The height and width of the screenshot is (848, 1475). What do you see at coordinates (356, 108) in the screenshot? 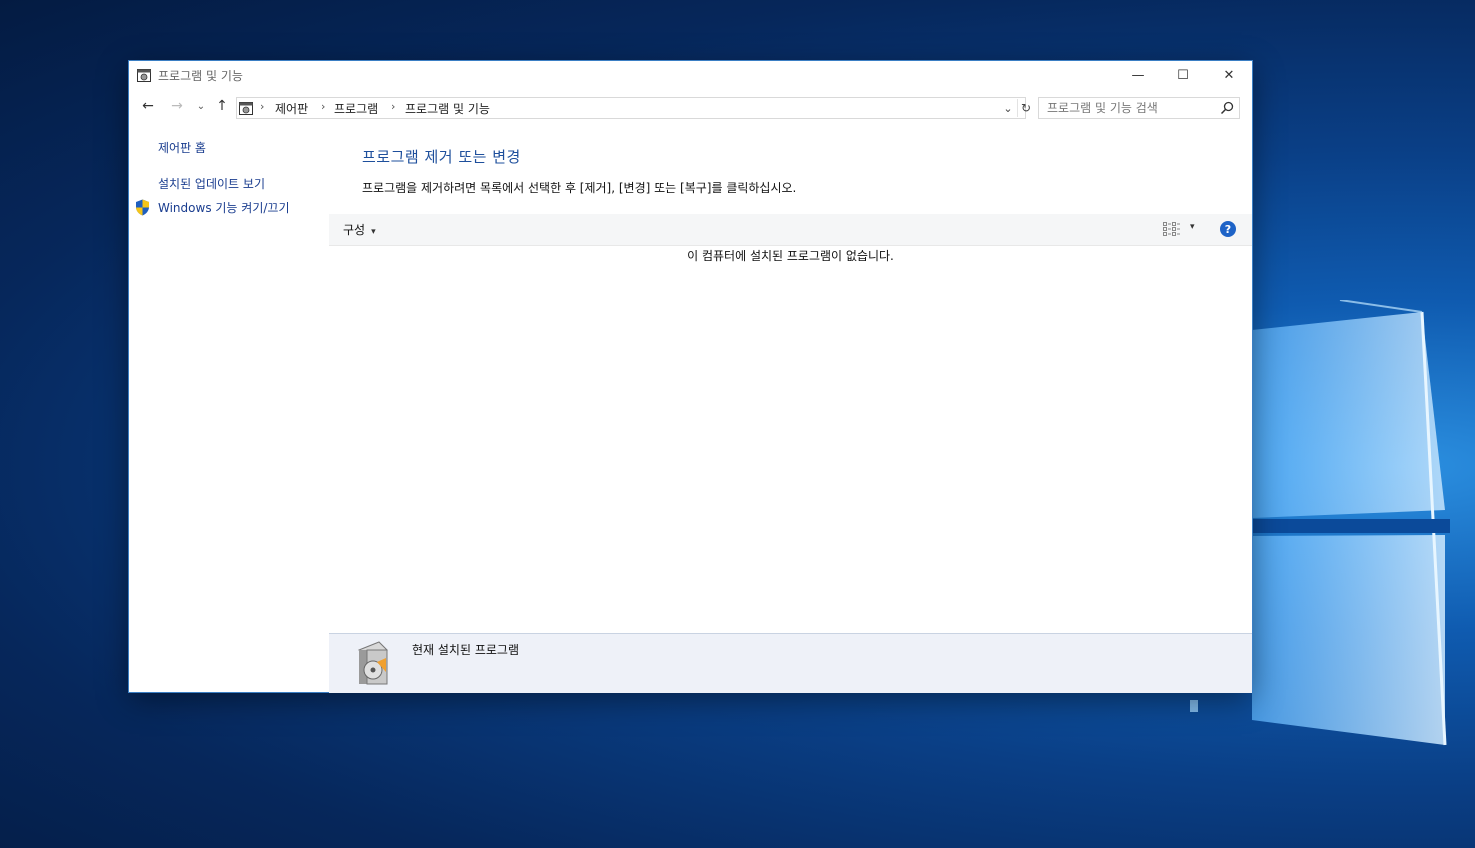
I see `breadcrumb-programs: 프로그램` at bounding box center [356, 108].